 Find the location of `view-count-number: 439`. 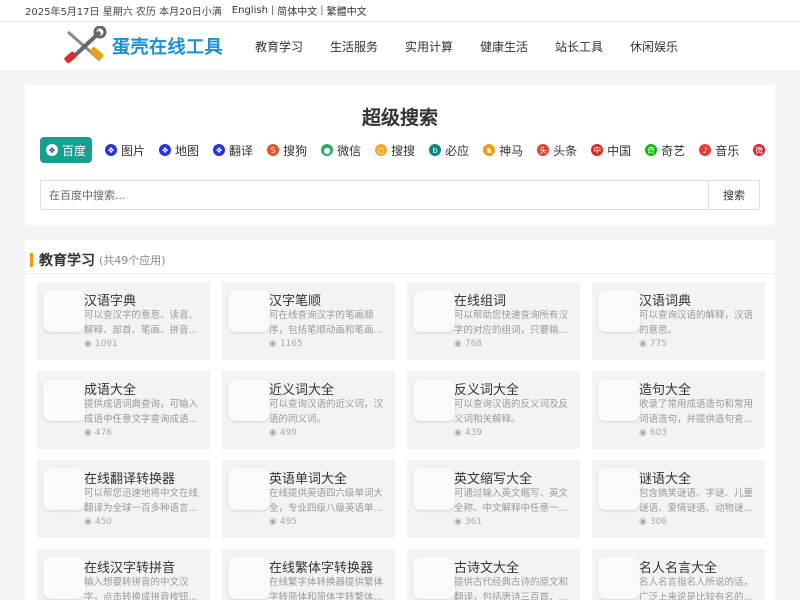

view-count-number: 439 is located at coordinates (473, 433).